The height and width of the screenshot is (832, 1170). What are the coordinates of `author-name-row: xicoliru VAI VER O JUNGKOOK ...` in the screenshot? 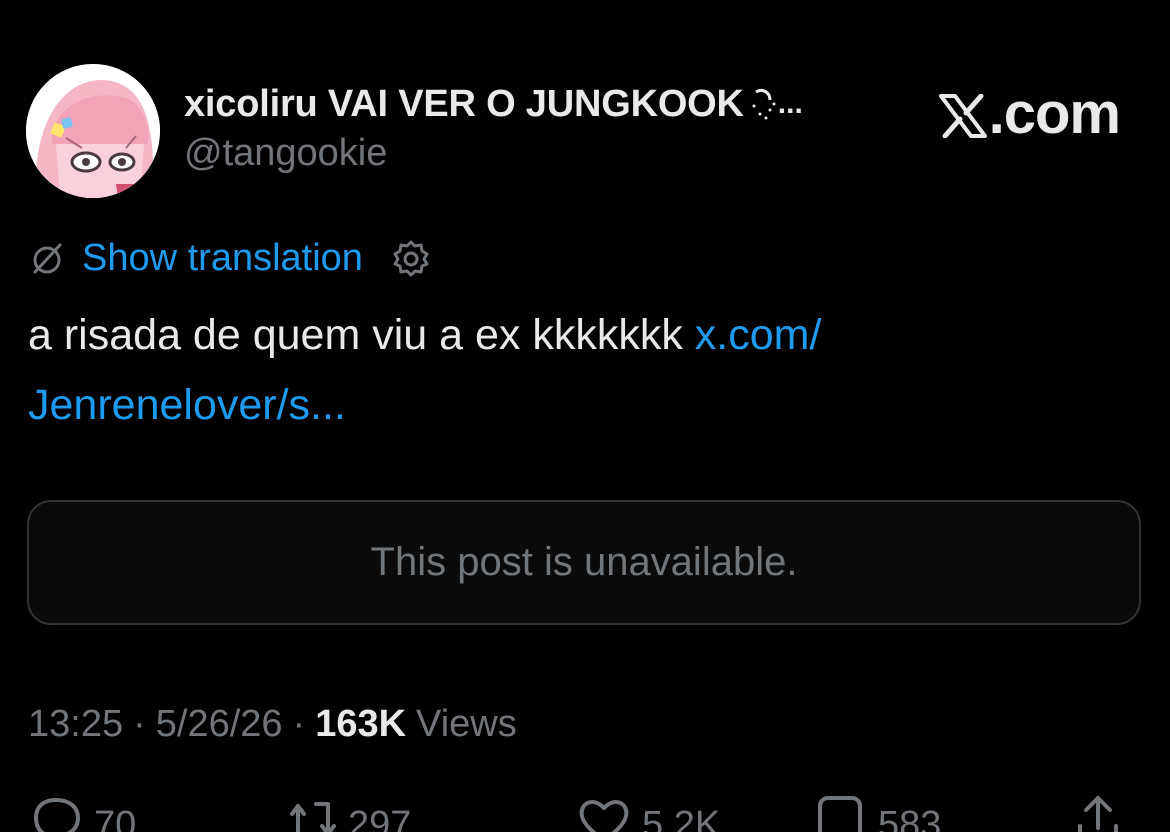 It's located at (493, 104).